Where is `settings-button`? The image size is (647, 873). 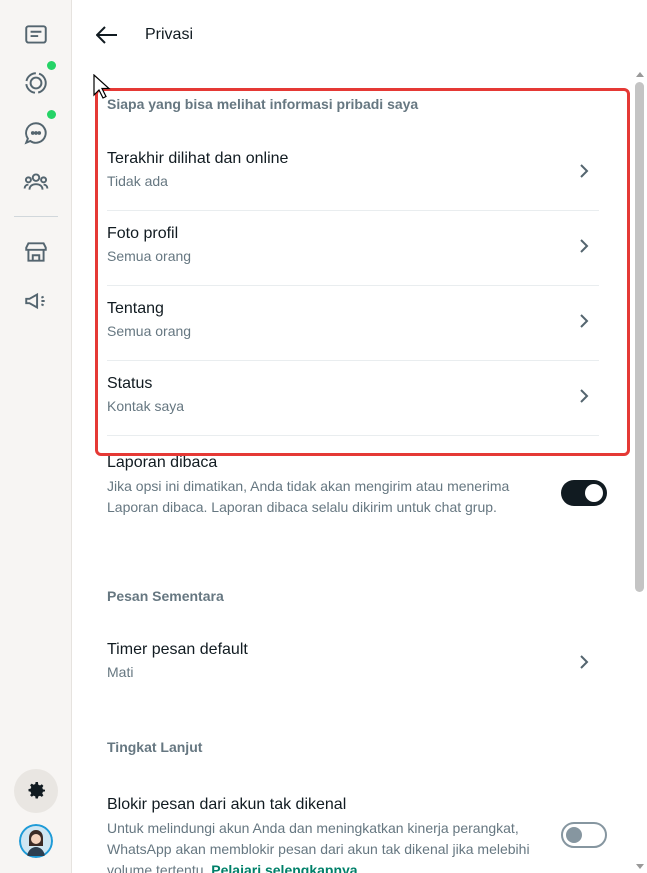 settings-button is located at coordinates (36, 791).